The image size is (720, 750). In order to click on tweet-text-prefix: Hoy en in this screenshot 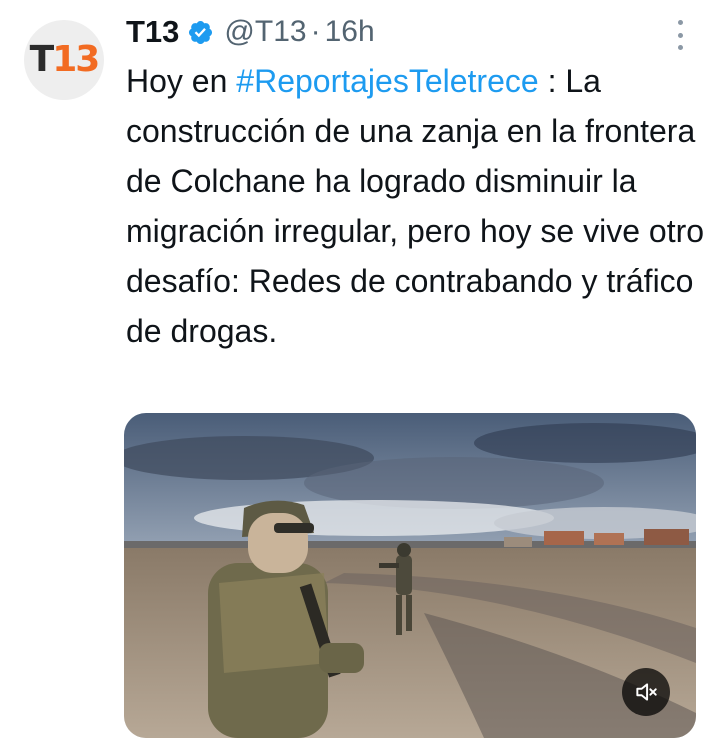, I will do `click(181, 81)`.